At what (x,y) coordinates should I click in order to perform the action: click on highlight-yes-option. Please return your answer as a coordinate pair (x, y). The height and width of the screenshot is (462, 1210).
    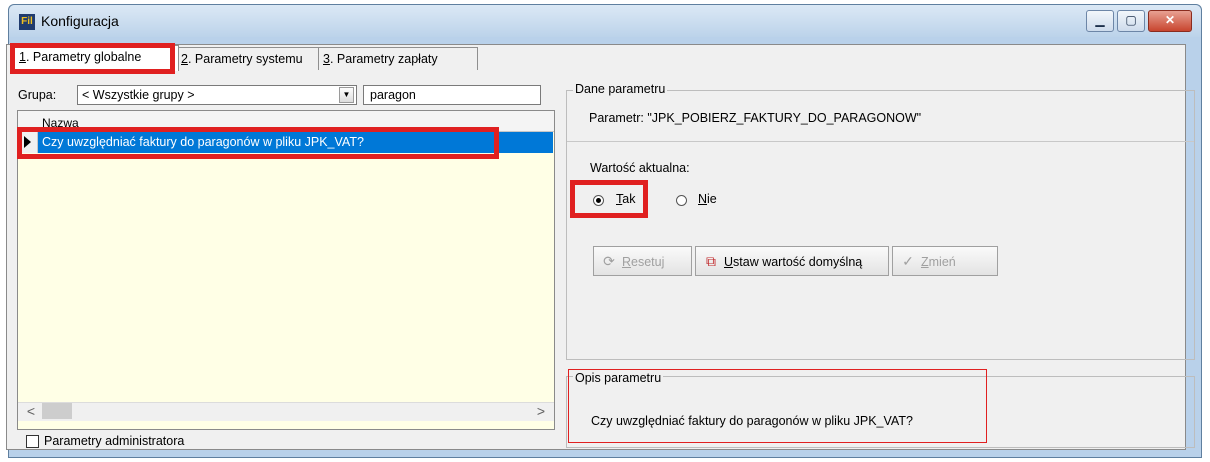
    Looking at the image, I should click on (609, 199).